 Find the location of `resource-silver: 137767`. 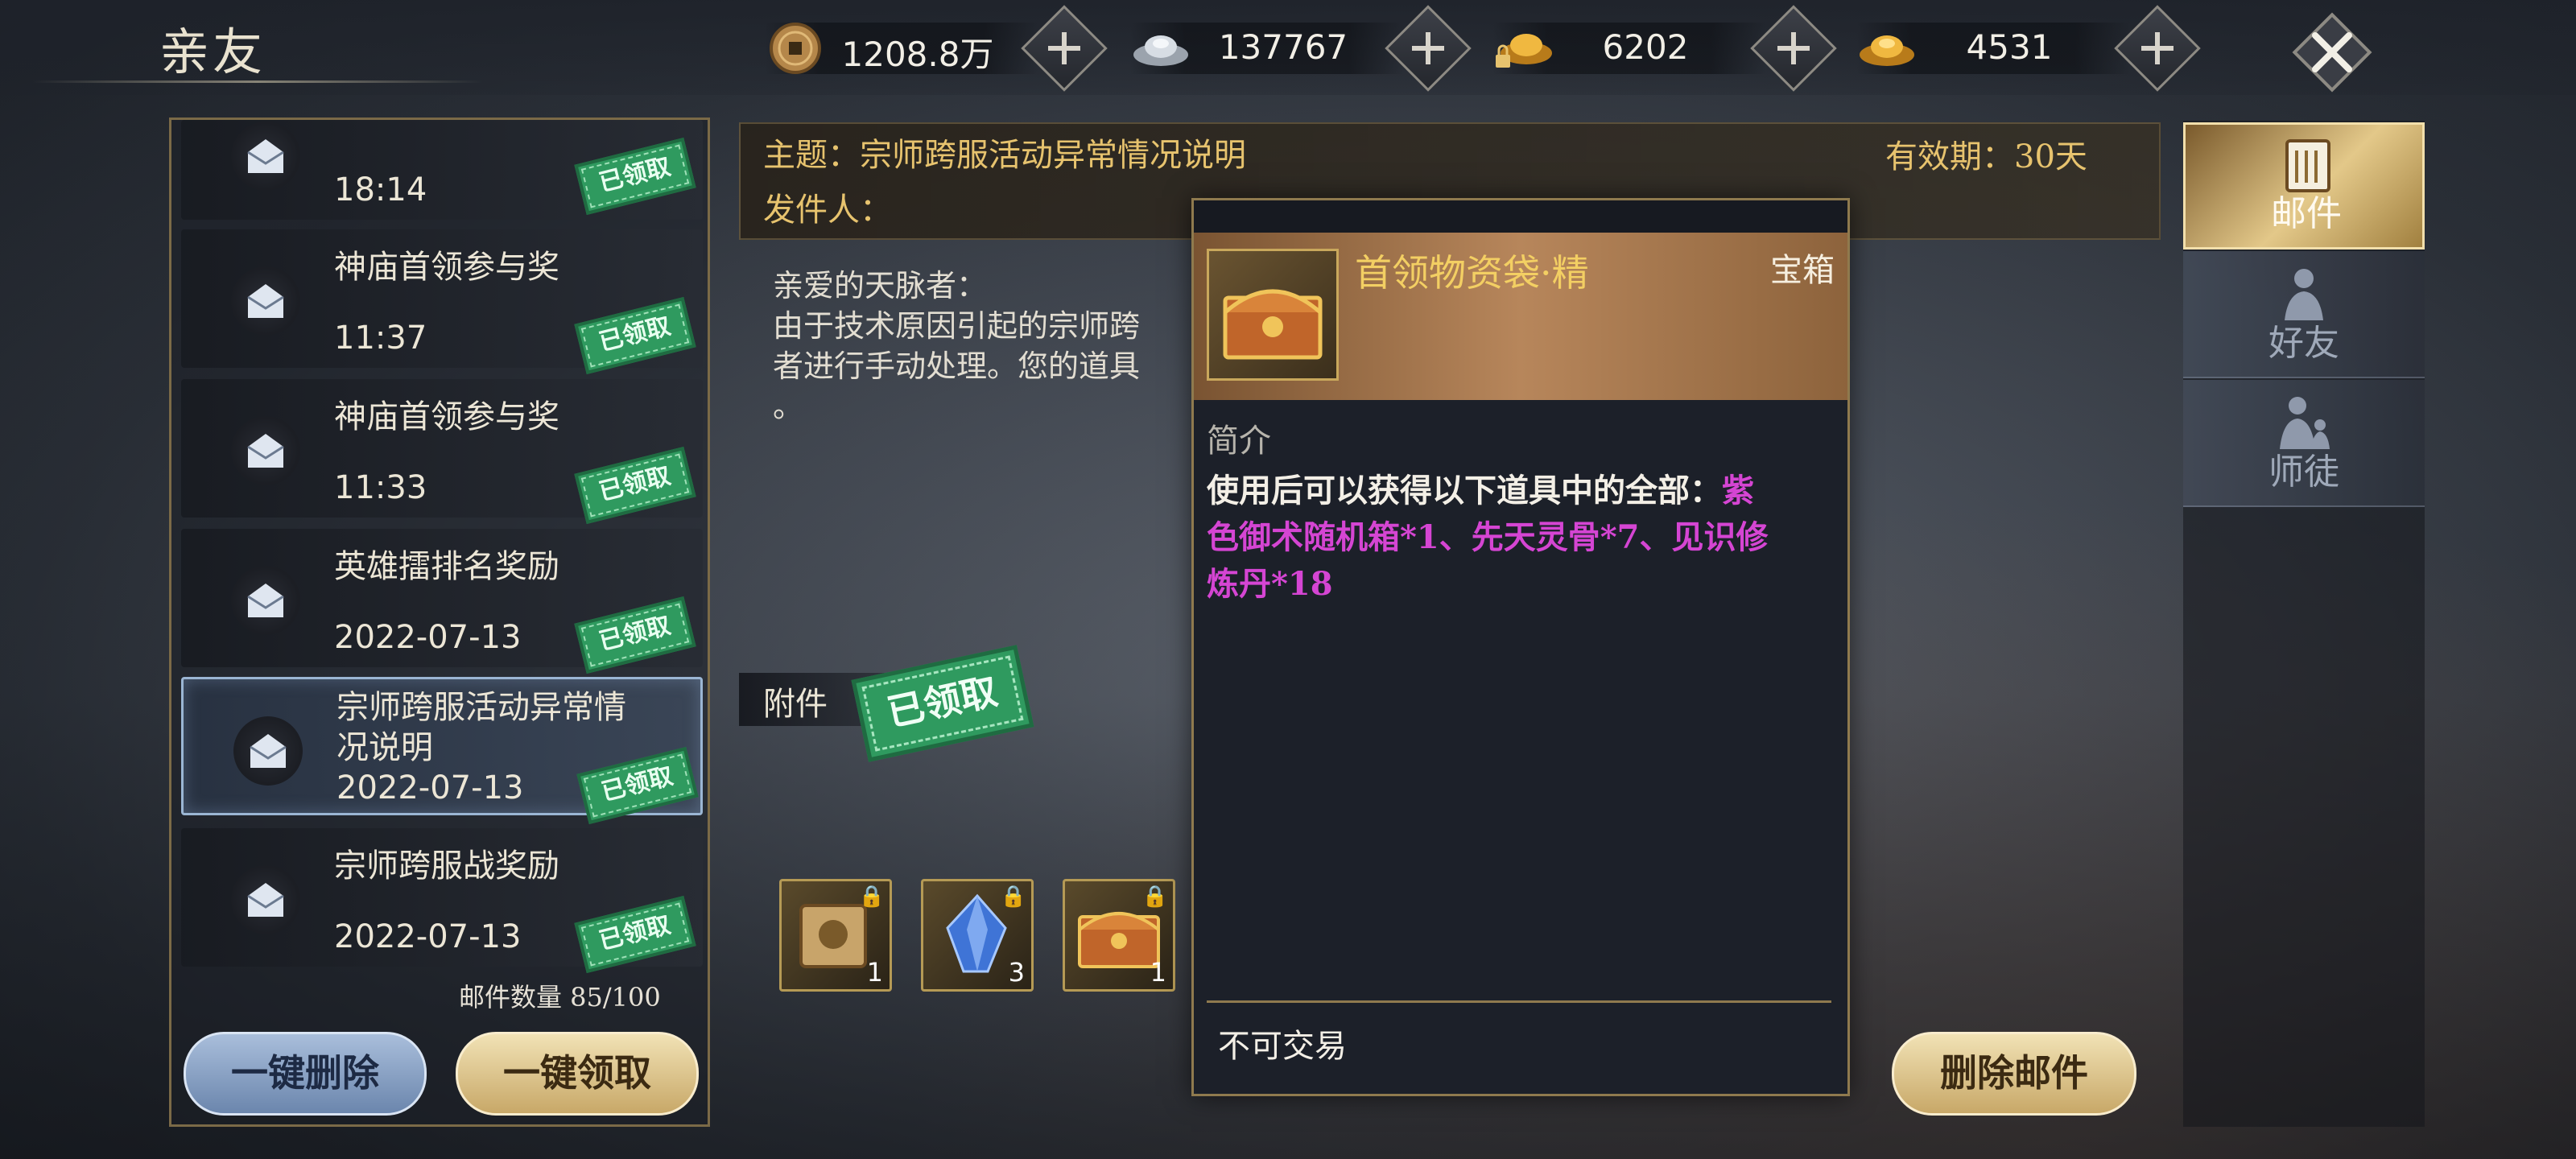

resource-silver: 137767 is located at coordinates (1267, 48).